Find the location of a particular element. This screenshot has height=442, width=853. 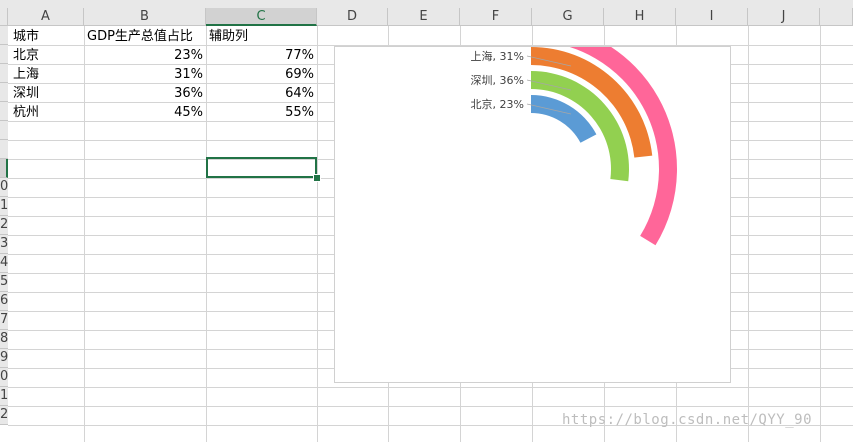

select-all-corner is located at coordinates (4, 17).